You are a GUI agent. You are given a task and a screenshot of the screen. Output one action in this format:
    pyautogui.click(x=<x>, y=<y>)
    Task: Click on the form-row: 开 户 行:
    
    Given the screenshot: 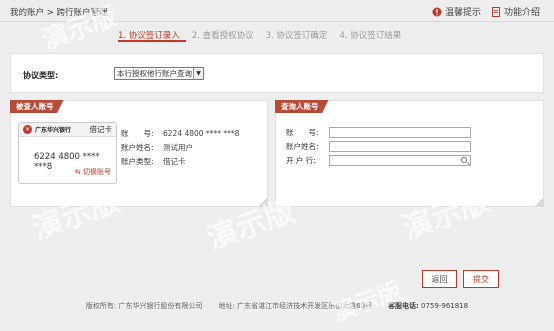 What is the action you would take?
    pyautogui.click(x=378, y=160)
    